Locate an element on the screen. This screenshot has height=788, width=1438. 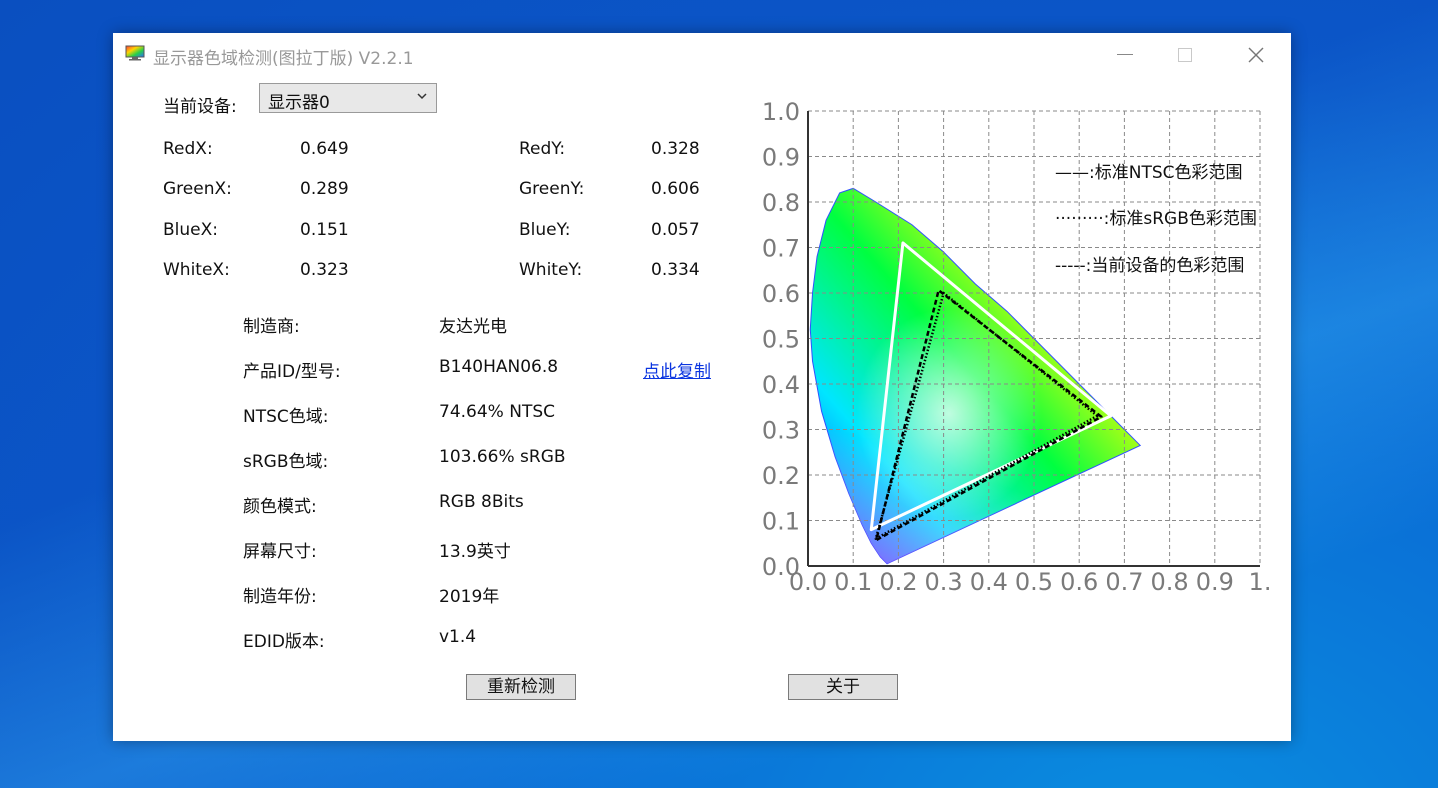
red-x-label: RedX: is located at coordinates (188, 149).